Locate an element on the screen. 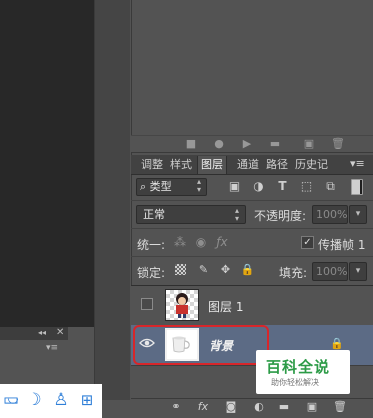 The image size is (373, 418). fill-dropdown-button: ▾ is located at coordinates (358, 271).